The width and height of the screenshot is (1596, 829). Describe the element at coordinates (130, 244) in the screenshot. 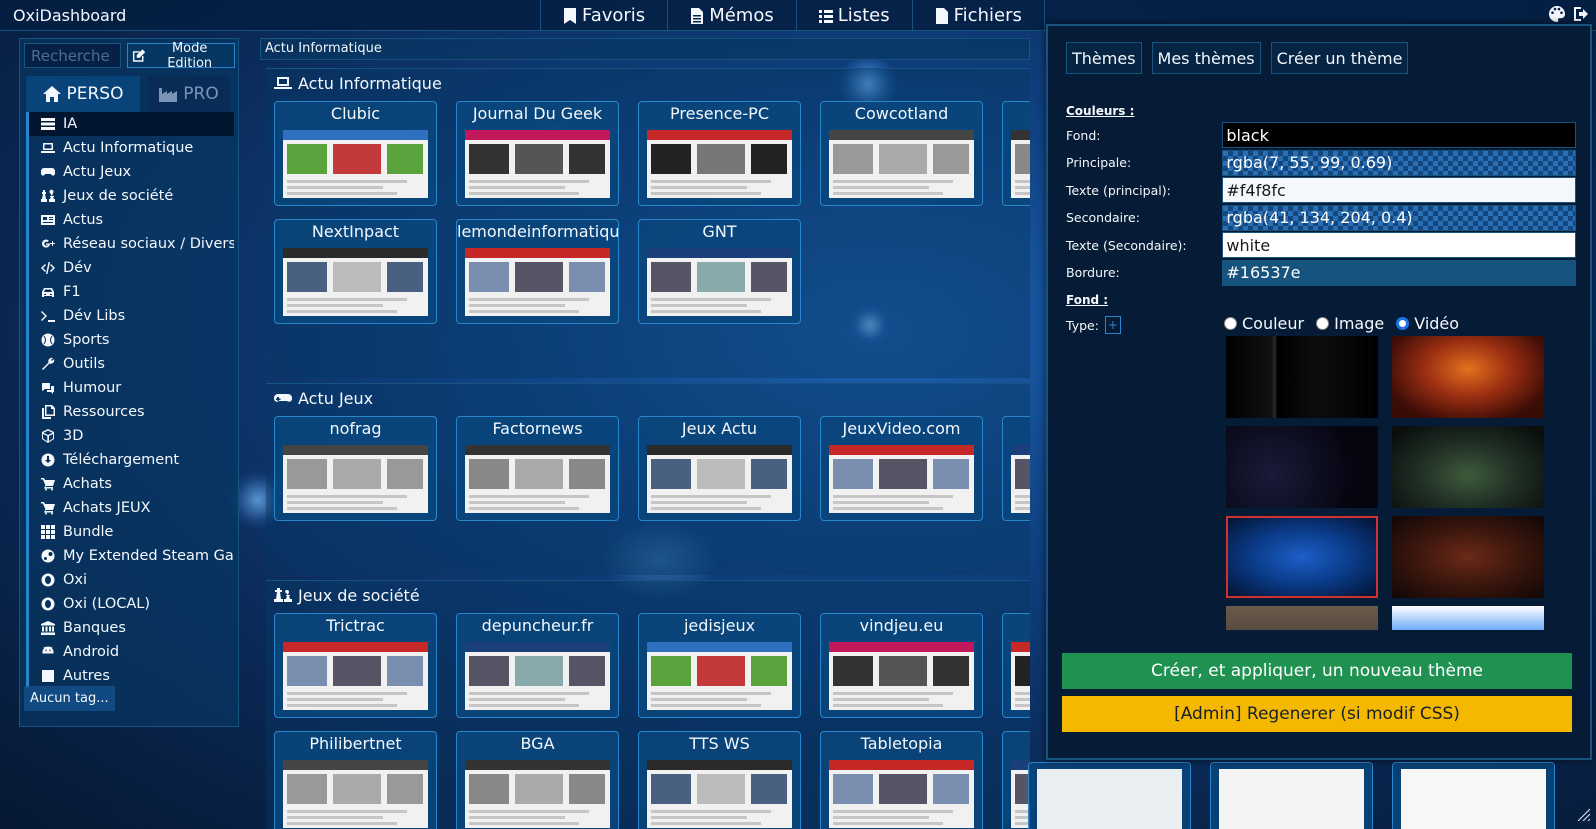

I see `sidebar-item: Réseau sociaux / Divers` at that location.